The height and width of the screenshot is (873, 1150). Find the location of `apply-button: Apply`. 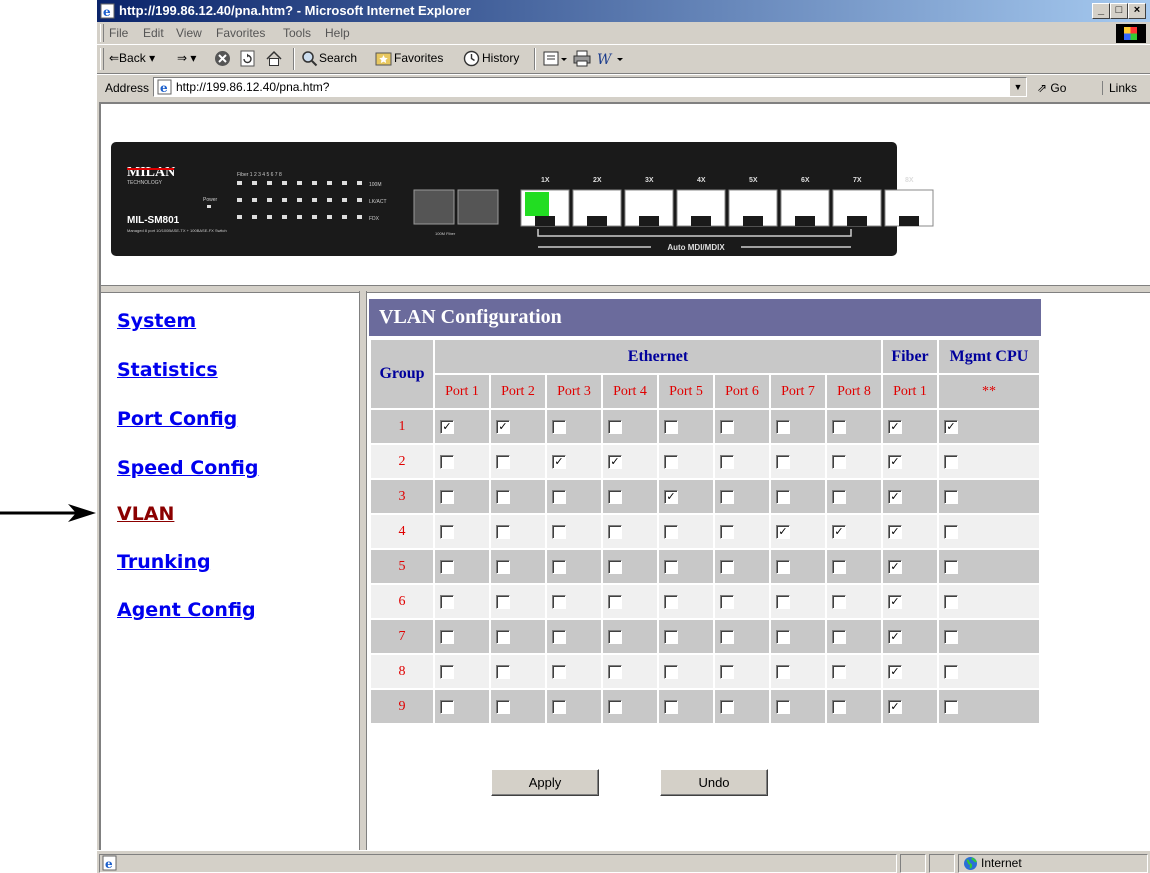

apply-button: Apply is located at coordinates (545, 782).